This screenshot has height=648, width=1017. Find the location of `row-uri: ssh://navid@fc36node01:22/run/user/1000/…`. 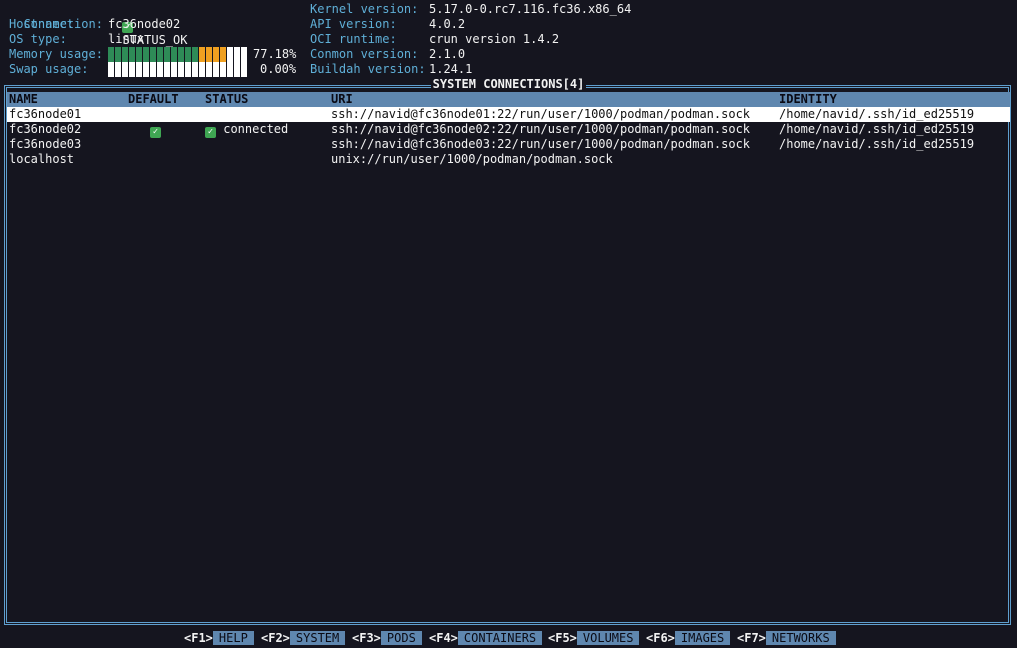

row-uri: ssh://navid@fc36node01:22/run/user/1000/… is located at coordinates (541, 114).